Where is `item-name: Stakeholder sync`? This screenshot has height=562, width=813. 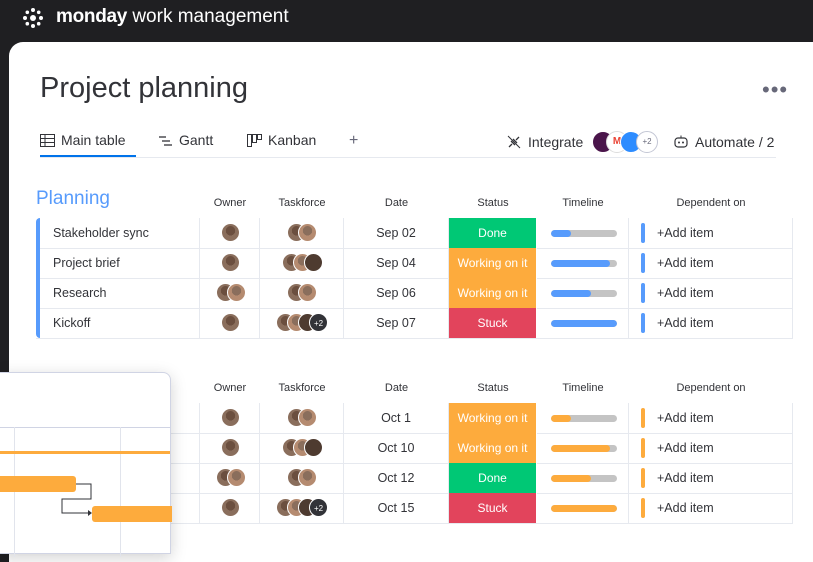 item-name: Stakeholder sync is located at coordinates (120, 233).